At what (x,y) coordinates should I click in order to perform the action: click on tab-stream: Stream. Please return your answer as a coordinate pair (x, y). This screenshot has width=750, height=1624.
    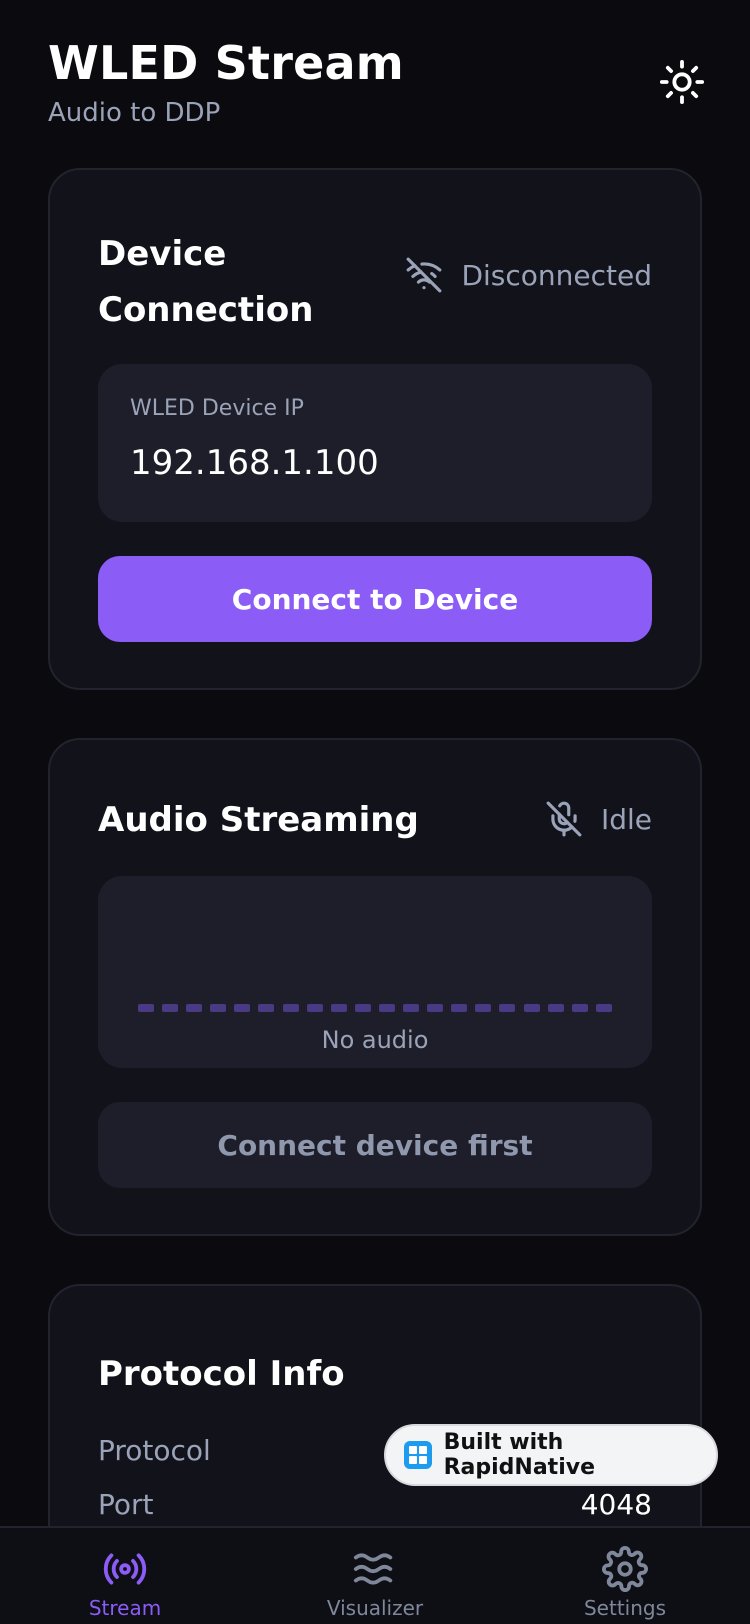
    Looking at the image, I should click on (125, 1576).